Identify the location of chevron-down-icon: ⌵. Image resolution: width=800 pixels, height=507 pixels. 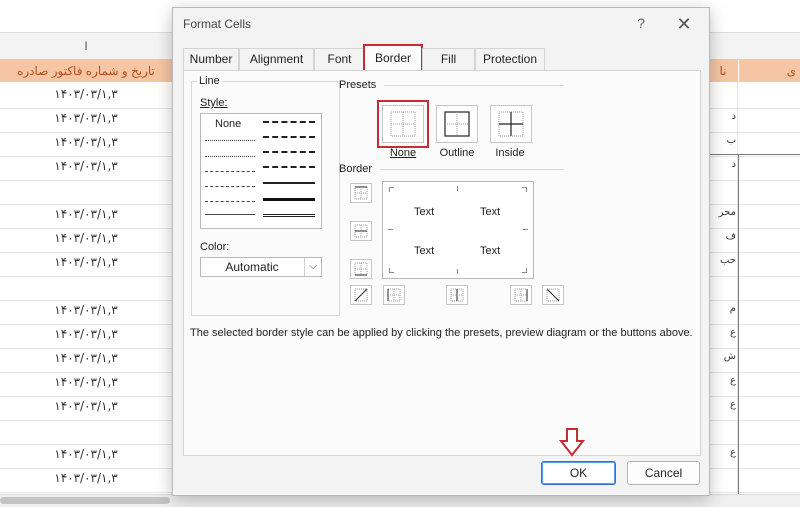
(312, 267).